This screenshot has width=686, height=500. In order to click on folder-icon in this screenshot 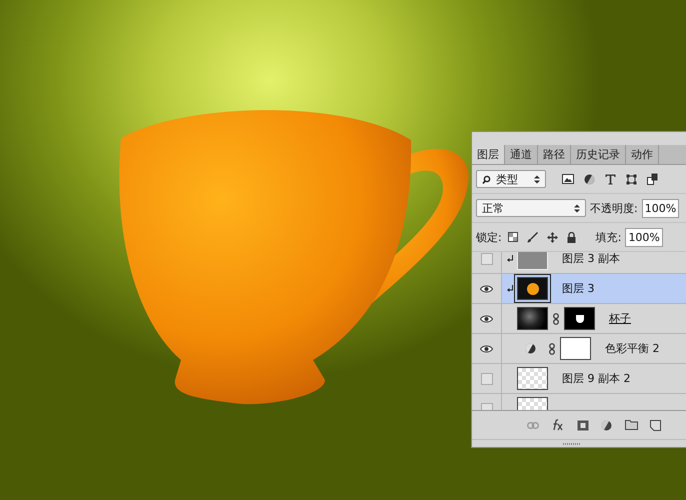, I will do `click(631, 425)`.